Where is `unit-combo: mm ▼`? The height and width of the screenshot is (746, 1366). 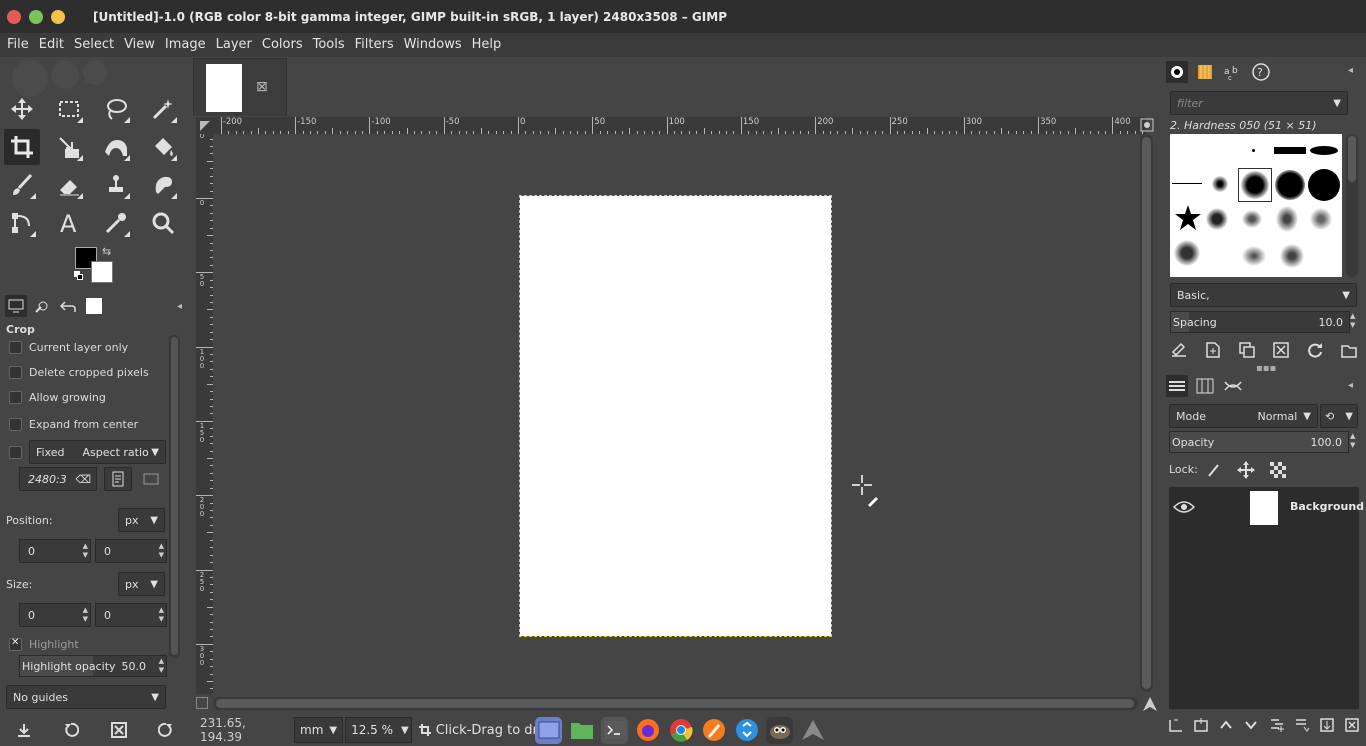 unit-combo: mm ▼ is located at coordinates (319, 730).